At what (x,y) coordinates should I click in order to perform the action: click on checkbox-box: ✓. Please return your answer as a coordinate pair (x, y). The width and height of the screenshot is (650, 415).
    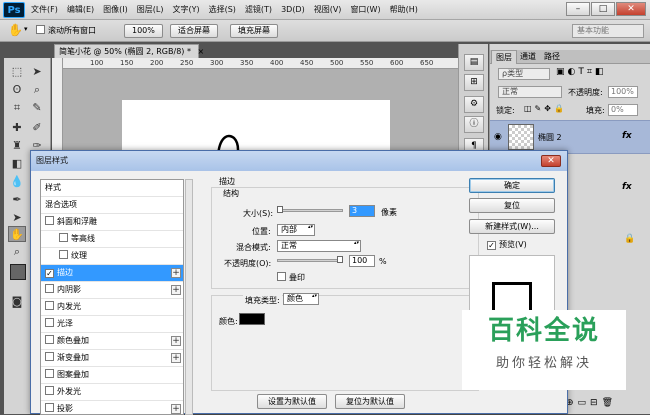
    Looking at the image, I should click on (491, 245).